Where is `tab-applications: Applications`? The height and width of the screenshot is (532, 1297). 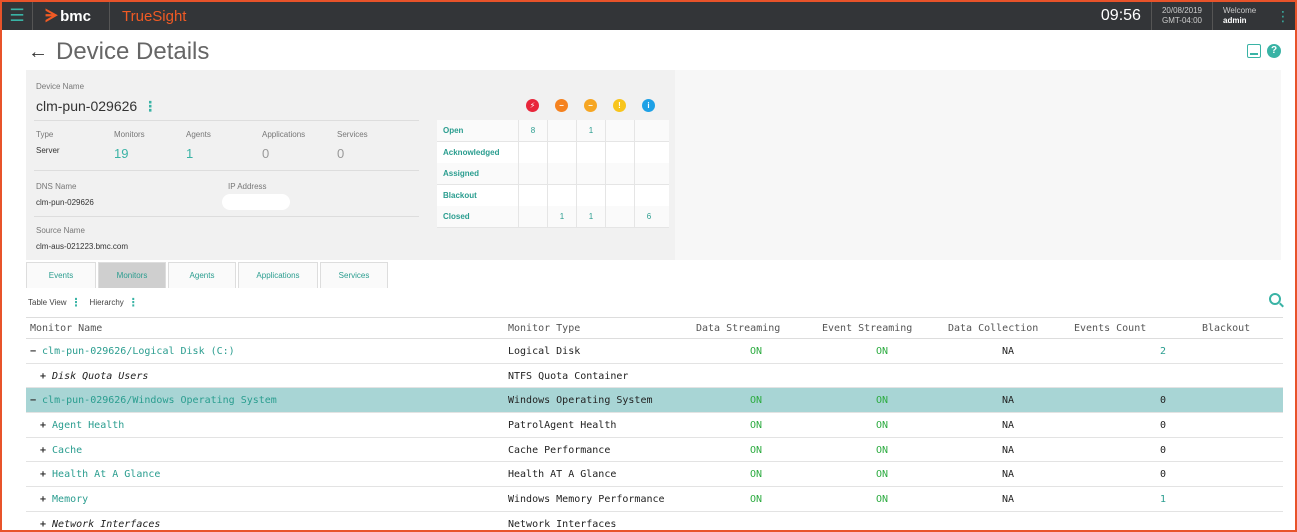
tab-applications: Applications is located at coordinates (278, 275).